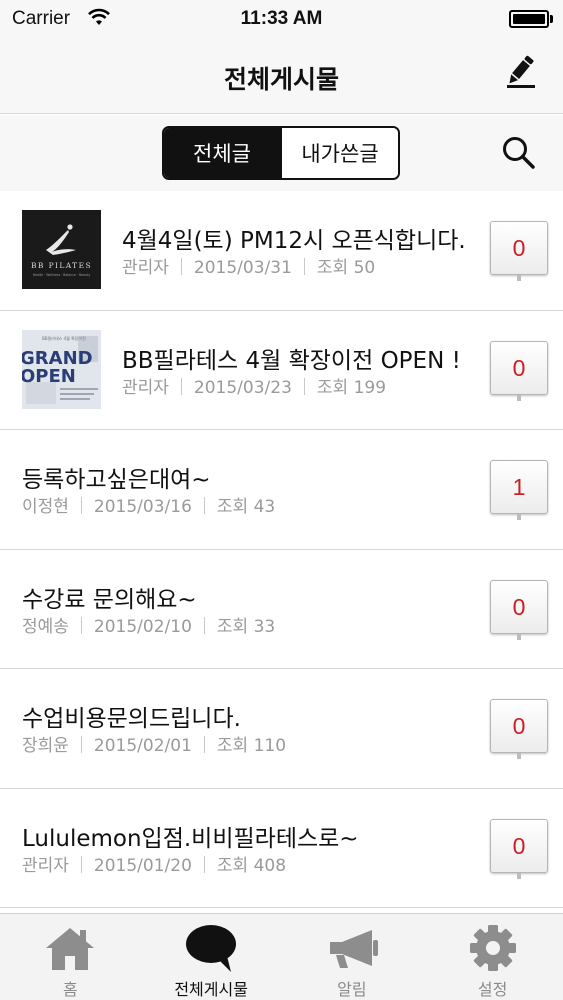 Image resolution: width=563 pixels, height=1000 pixels. What do you see at coordinates (190, 838) in the screenshot?
I see `post-title: Lululemon입점.비비필라테스로~` at bounding box center [190, 838].